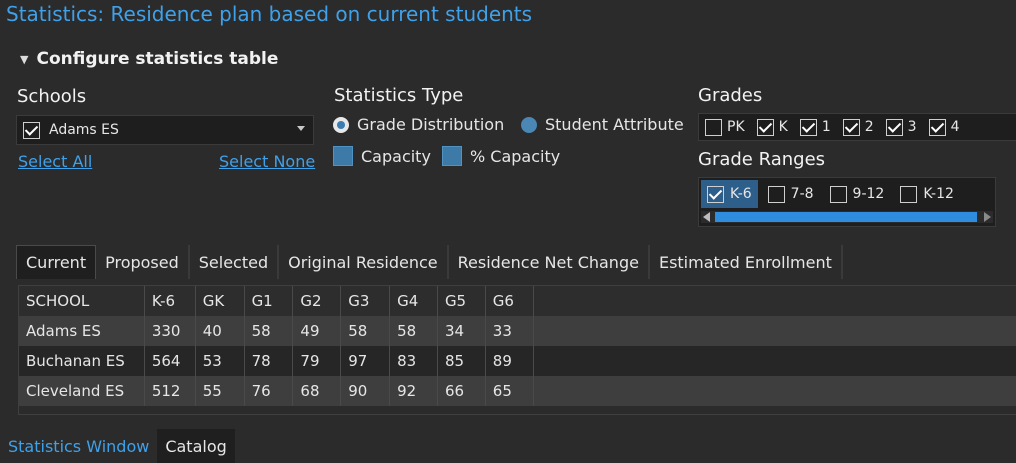  What do you see at coordinates (868, 194) in the screenshot?
I see `grade-range-label-9-12: 9-12` at bounding box center [868, 194].